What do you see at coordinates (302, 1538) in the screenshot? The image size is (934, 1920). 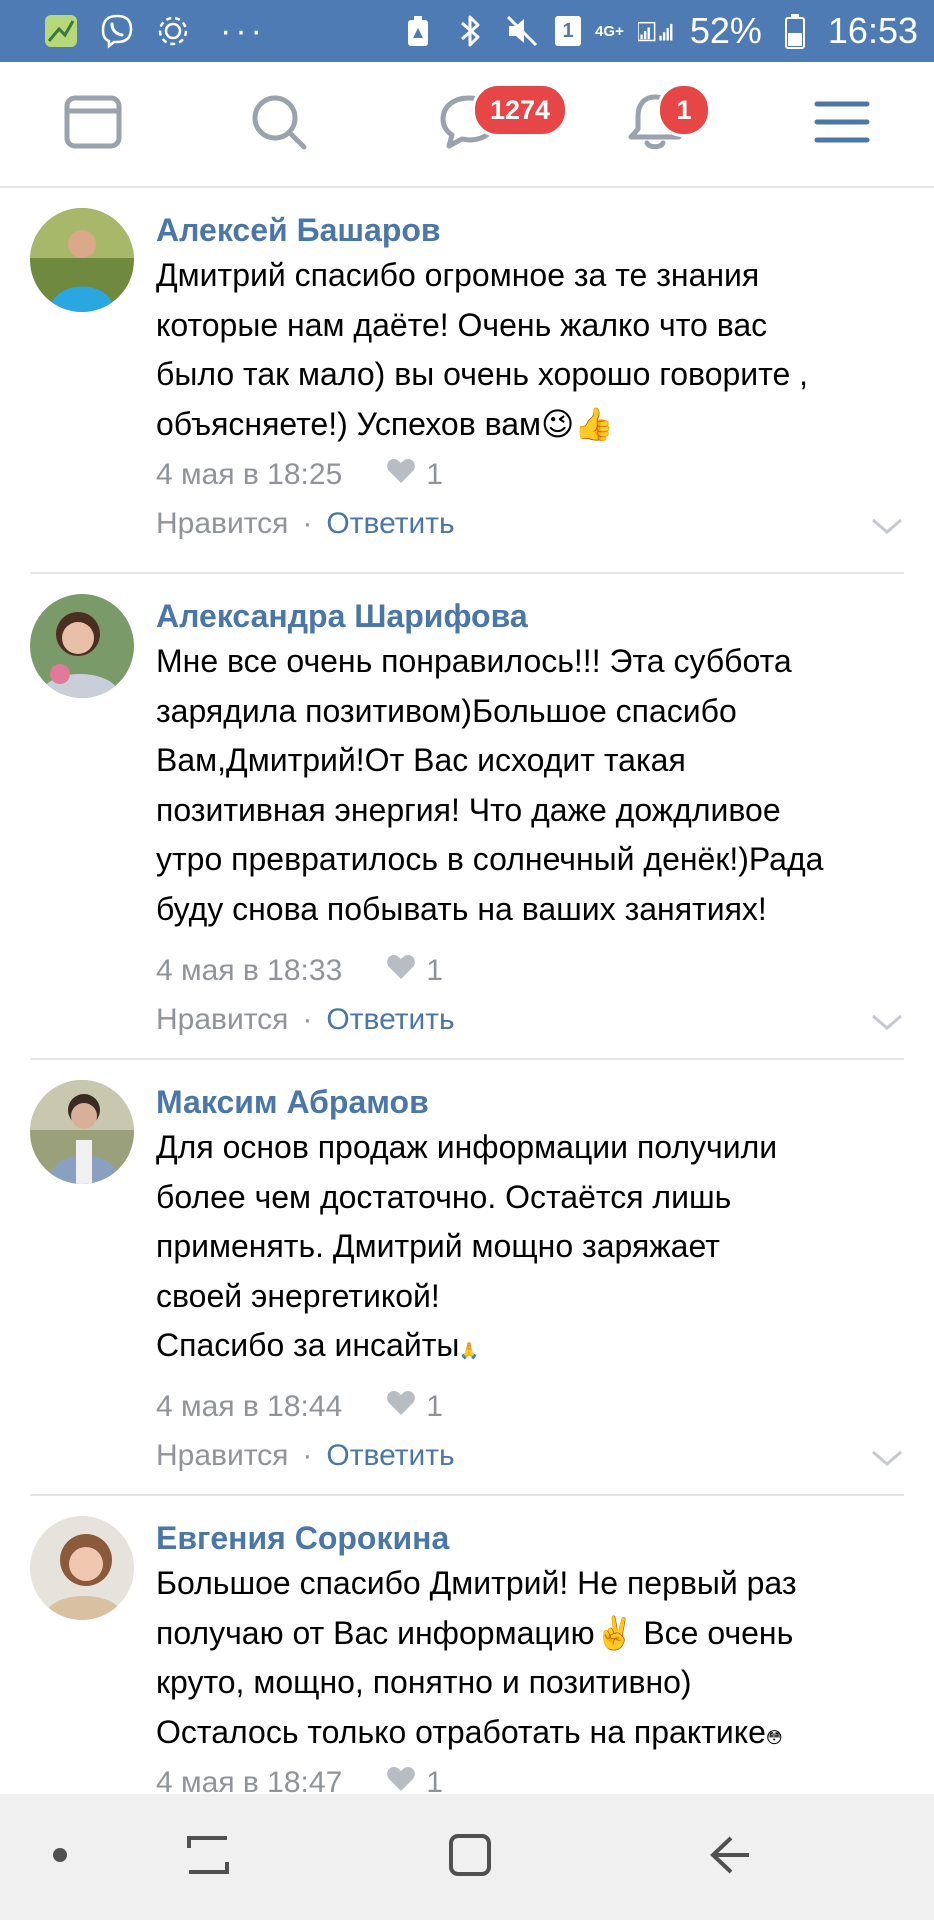 I see `comment-author: Евгения Сорокина` at bounding box center [302, 1538].